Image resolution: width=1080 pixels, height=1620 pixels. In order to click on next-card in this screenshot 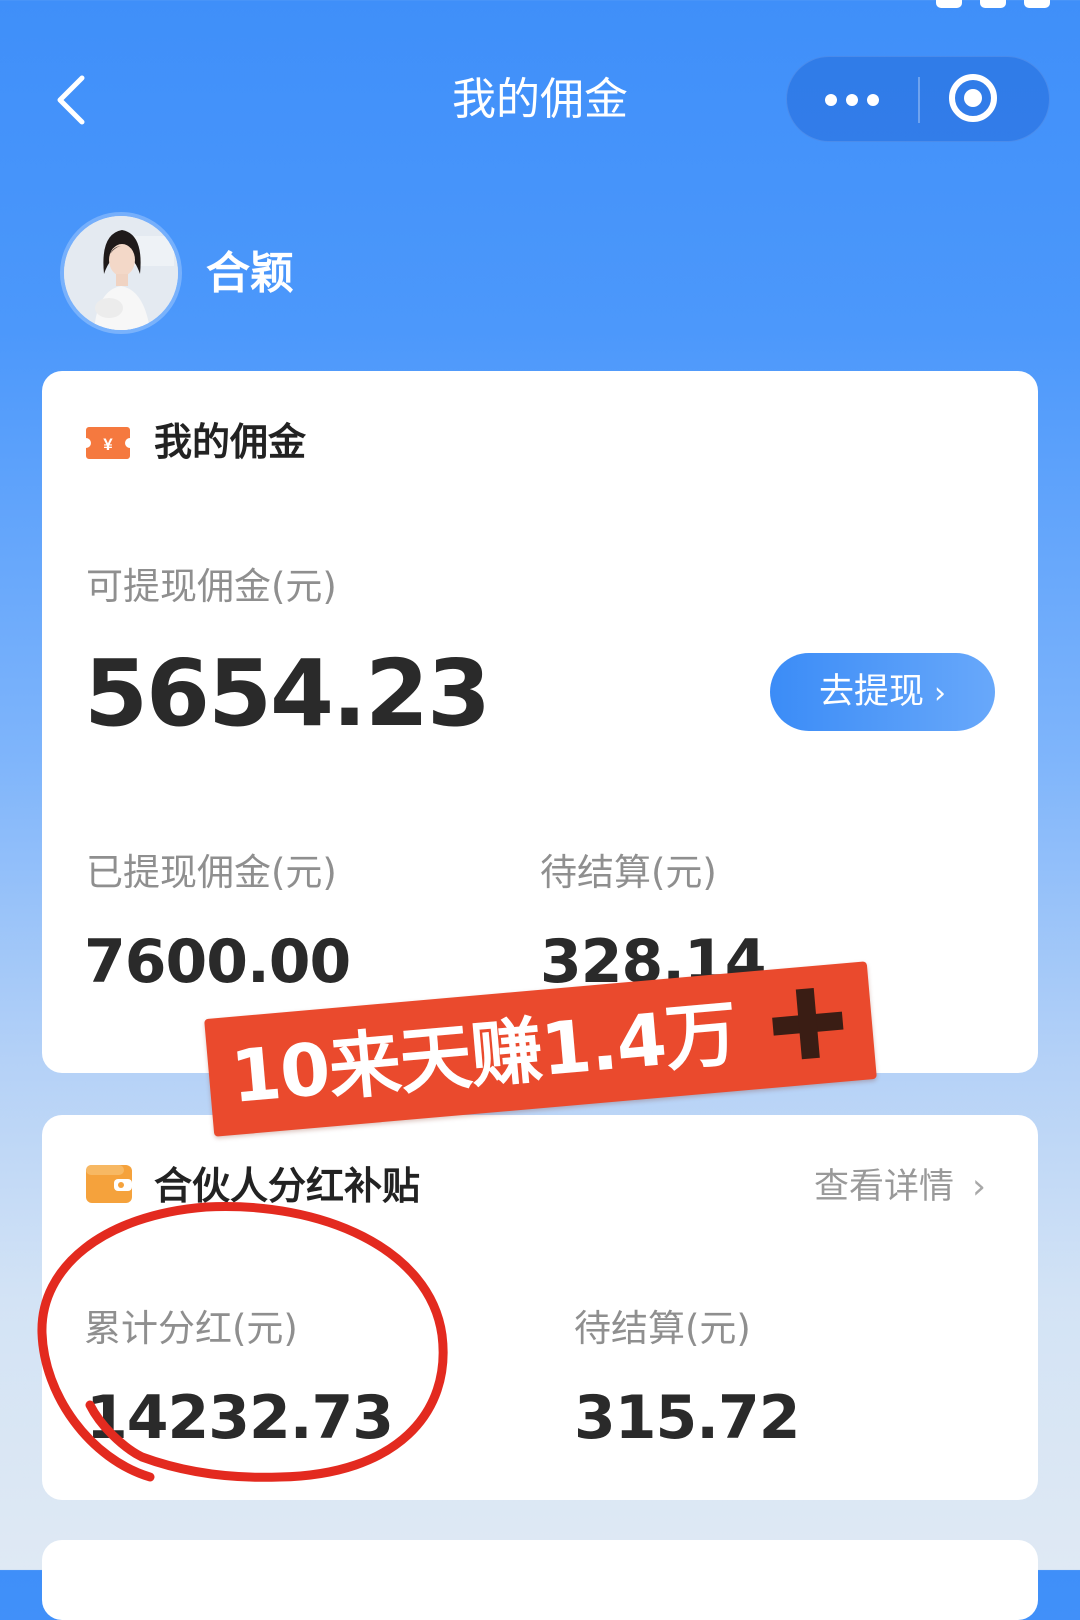, I will do `click(540, 1580)`.